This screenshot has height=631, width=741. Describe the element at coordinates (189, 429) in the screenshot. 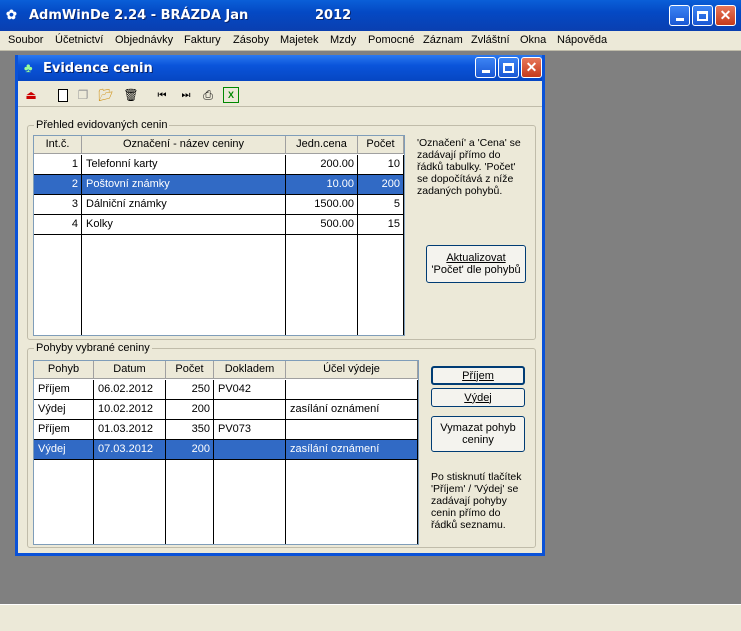

I see `cell-pocet: 350` at that location.